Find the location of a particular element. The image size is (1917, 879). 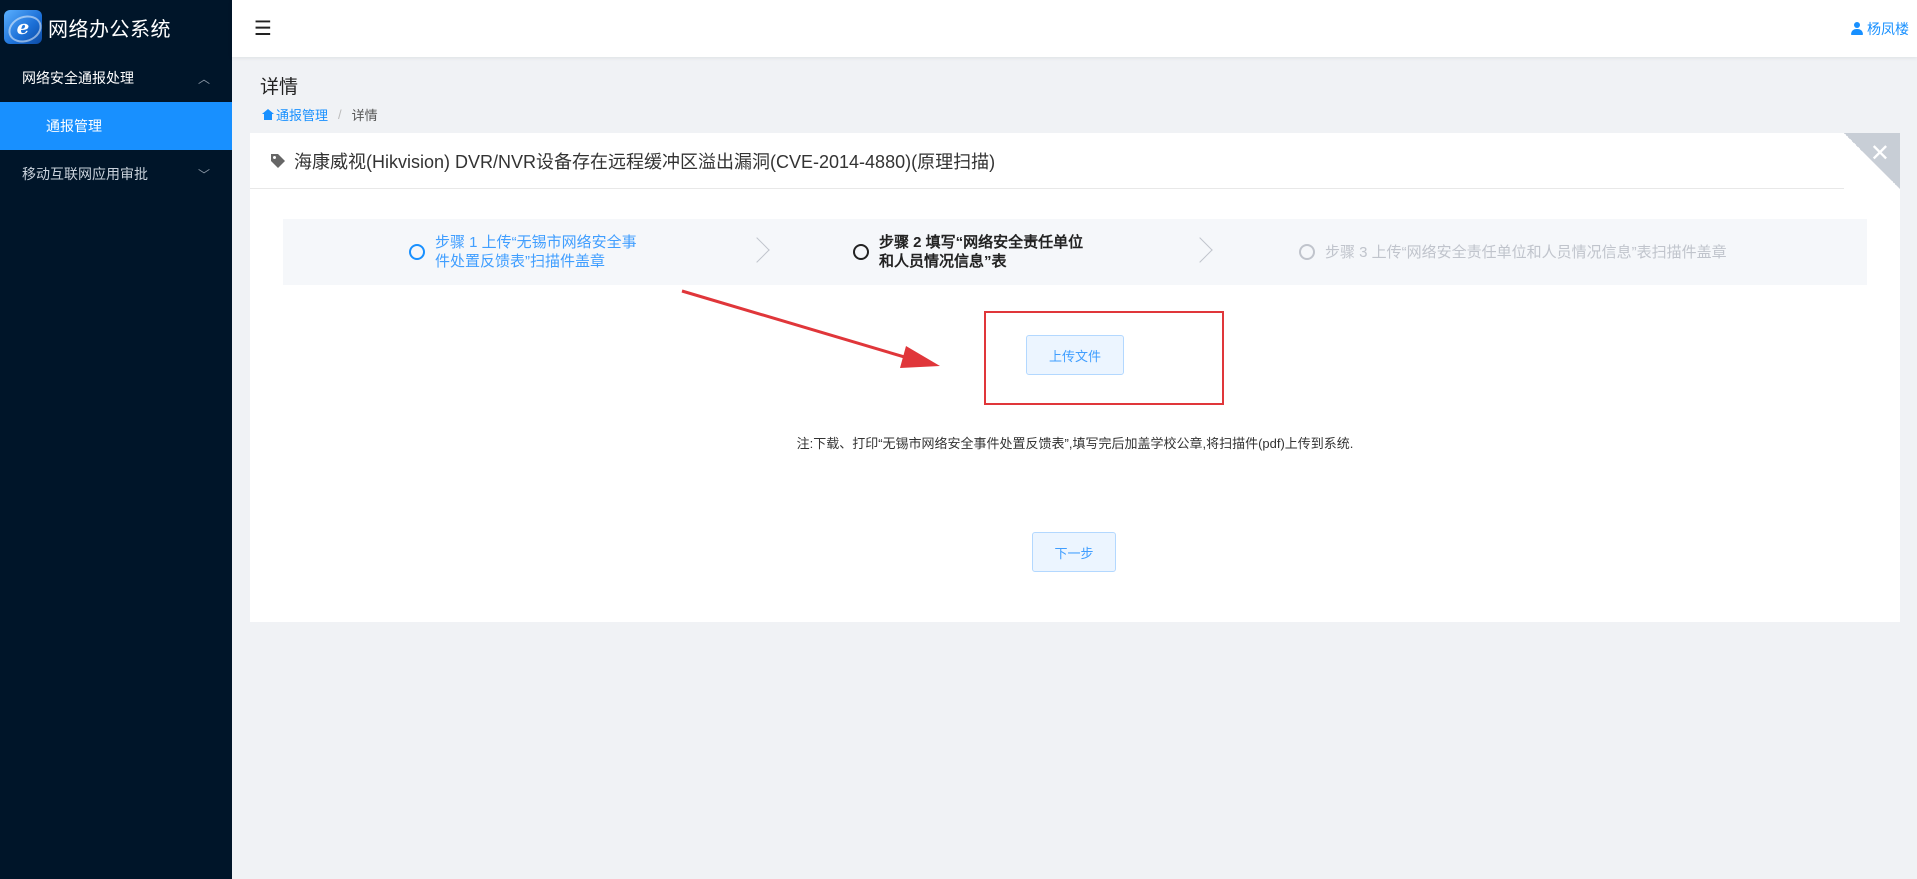

page-title: 详情 is located at coordinates (279, 87).